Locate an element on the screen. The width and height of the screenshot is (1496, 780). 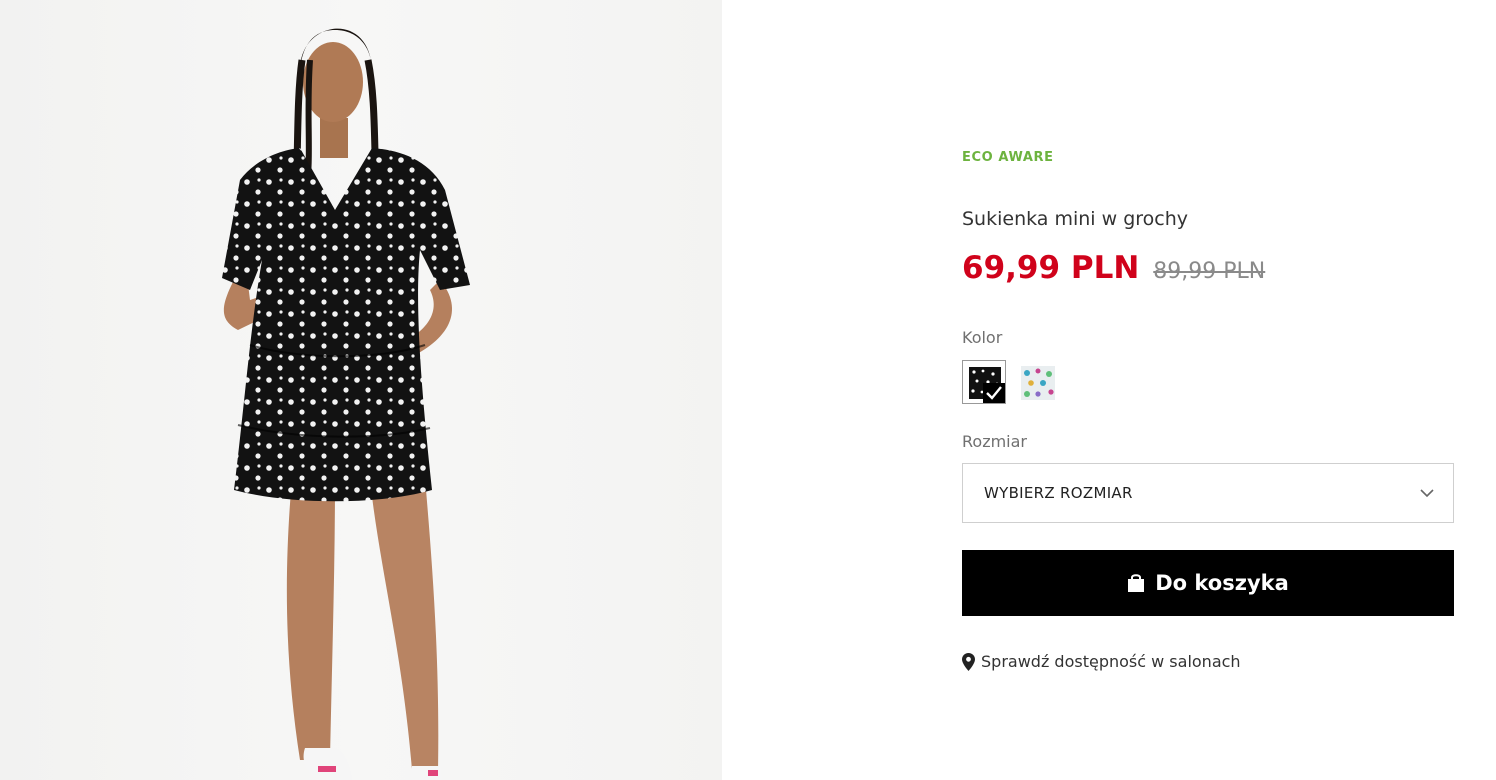
size-select-placeholder: WYBIERZ ROZMIAR is located at coordinates (1058, 493).